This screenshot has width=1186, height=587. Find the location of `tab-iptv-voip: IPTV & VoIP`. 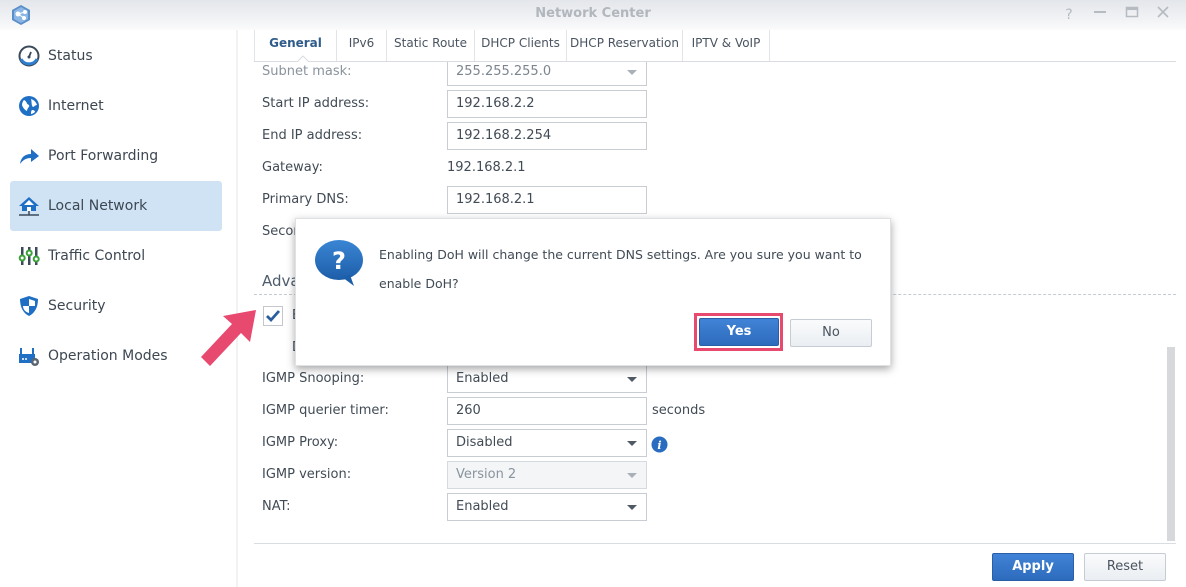

tab-iptv-voip: IPTV & VoIP is located at coordinates (725, 45).